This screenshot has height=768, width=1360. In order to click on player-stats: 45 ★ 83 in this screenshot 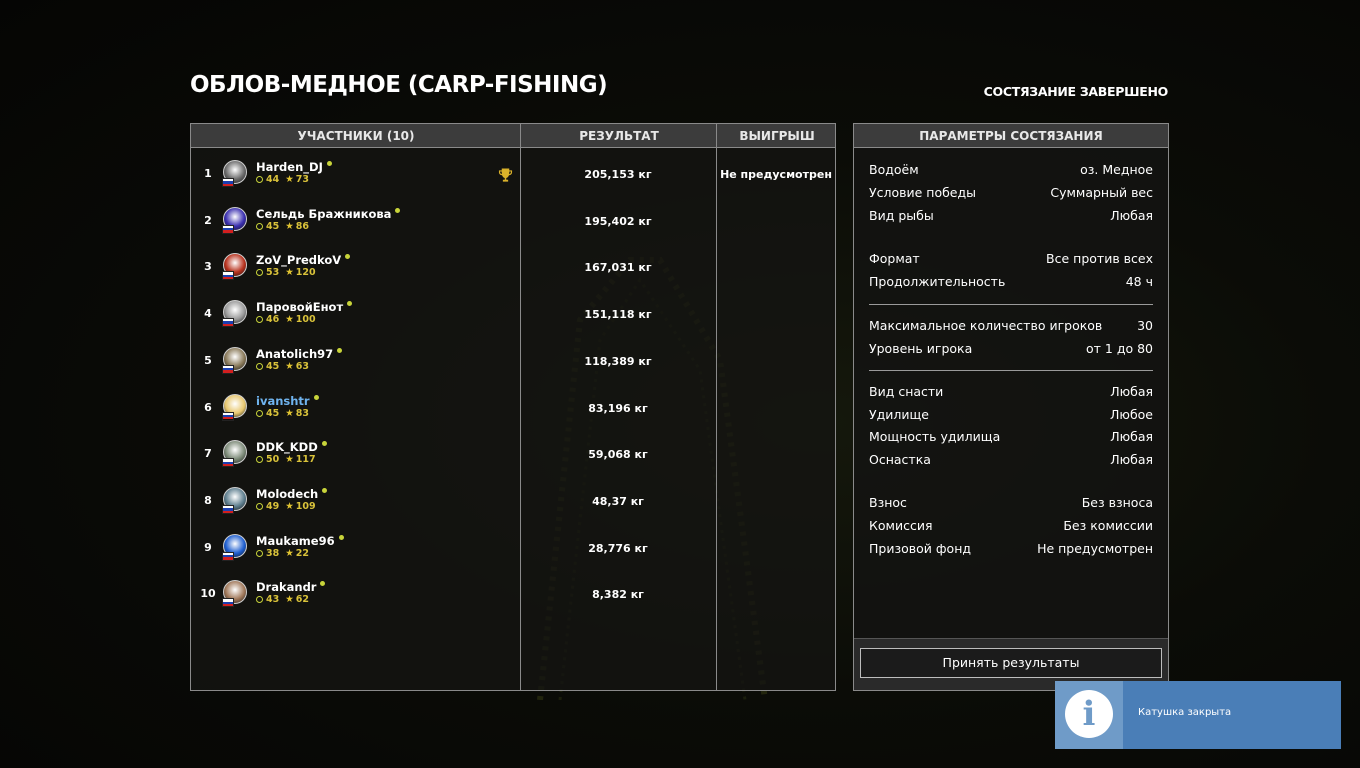, I will do `click(282, 413)`.